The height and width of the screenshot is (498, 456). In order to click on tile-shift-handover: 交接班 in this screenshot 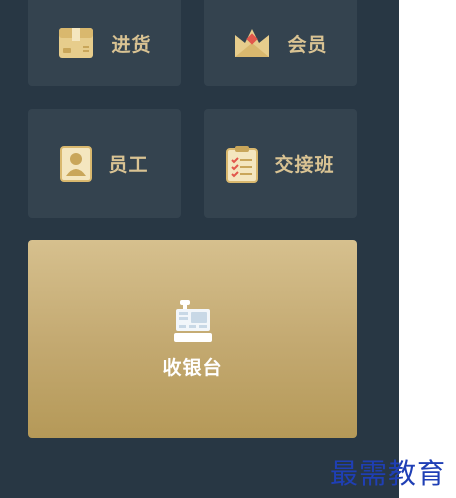, I will do `click(280, 163)`.